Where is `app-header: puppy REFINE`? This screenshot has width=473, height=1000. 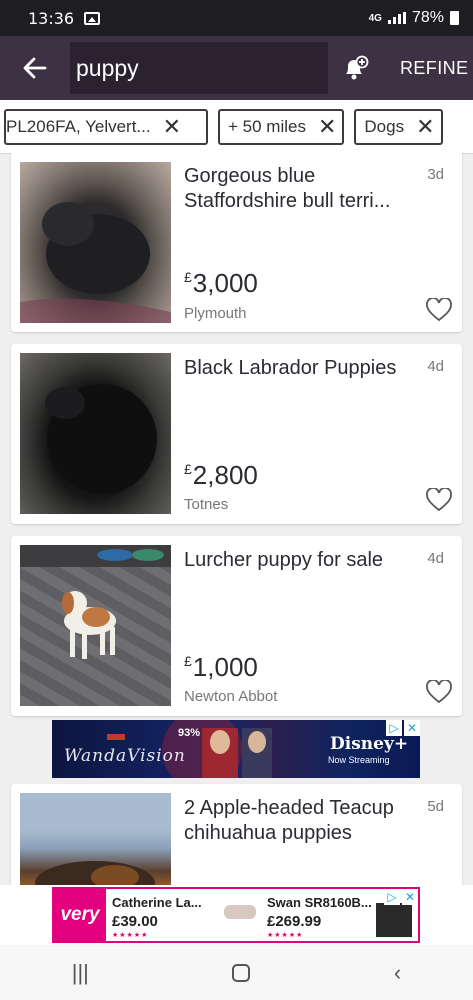 app-header: puppy REFINE is located at coordinates (236, 68).